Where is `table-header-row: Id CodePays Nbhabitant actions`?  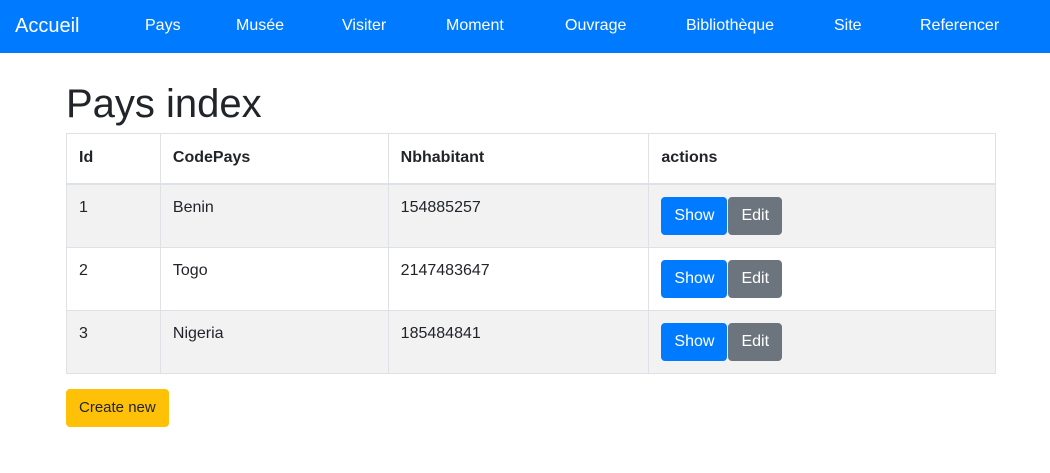
table-header-row: Id CodePays Nbhabitant actions is located at coordinates (531, 159).